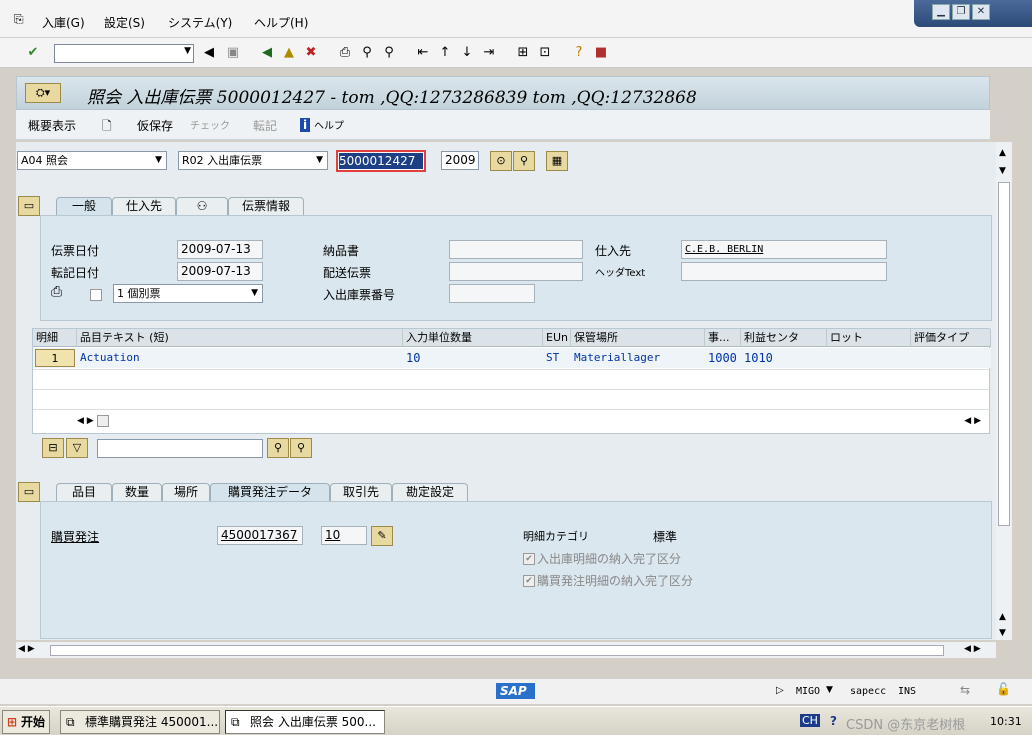 This screenshot has width=1032, height=735. I want to click on scroll-left-icon: ◀ ▶, so click(26, 649).